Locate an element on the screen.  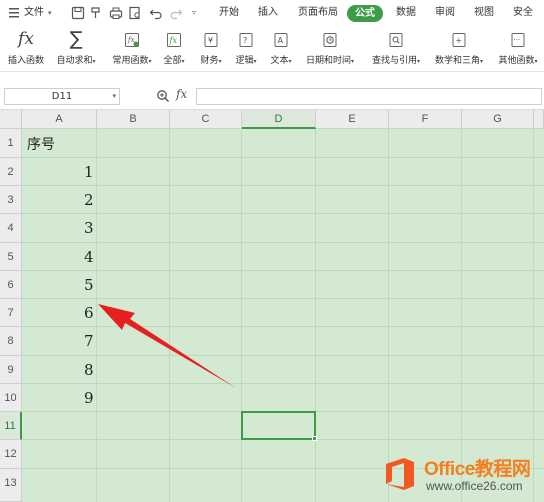
fx-star-icon: fx is located at coordinates (132, 42).